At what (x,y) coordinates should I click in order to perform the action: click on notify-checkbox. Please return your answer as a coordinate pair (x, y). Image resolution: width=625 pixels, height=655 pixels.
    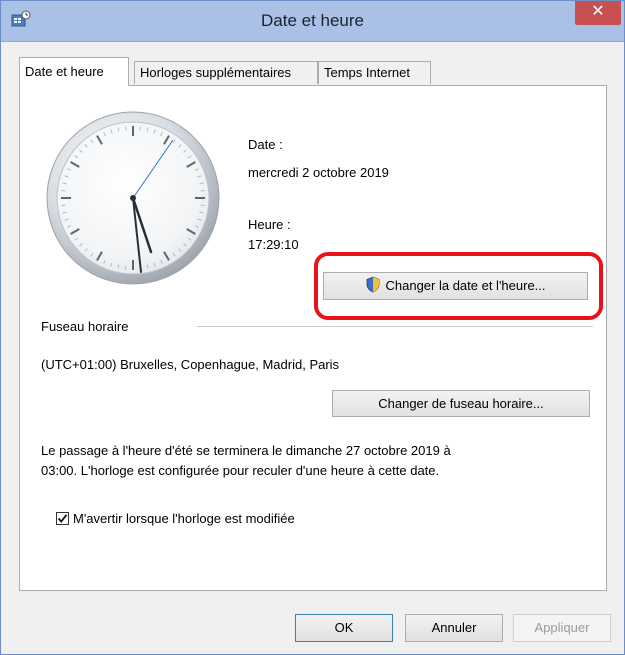
    Looking at the image, I should click on (62, 518).